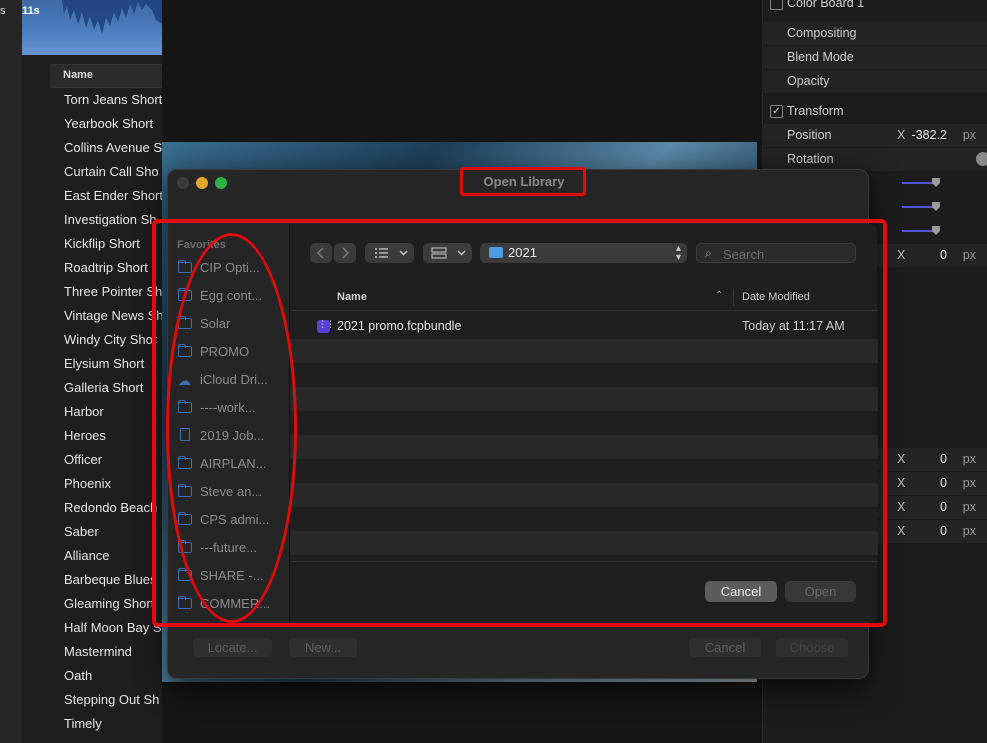 This screenshot has width=987, height=743. Describe the element at coordinates (725, 647) in the screenshot. I see `outer-cancel-button: Cancel` at that location.